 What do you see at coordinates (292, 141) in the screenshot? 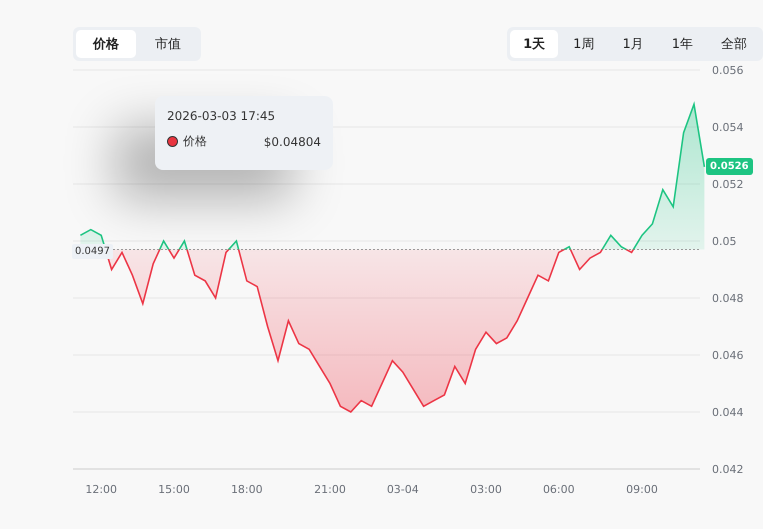
I see `series-value: $0.04804` at bounding box center [292, 141].